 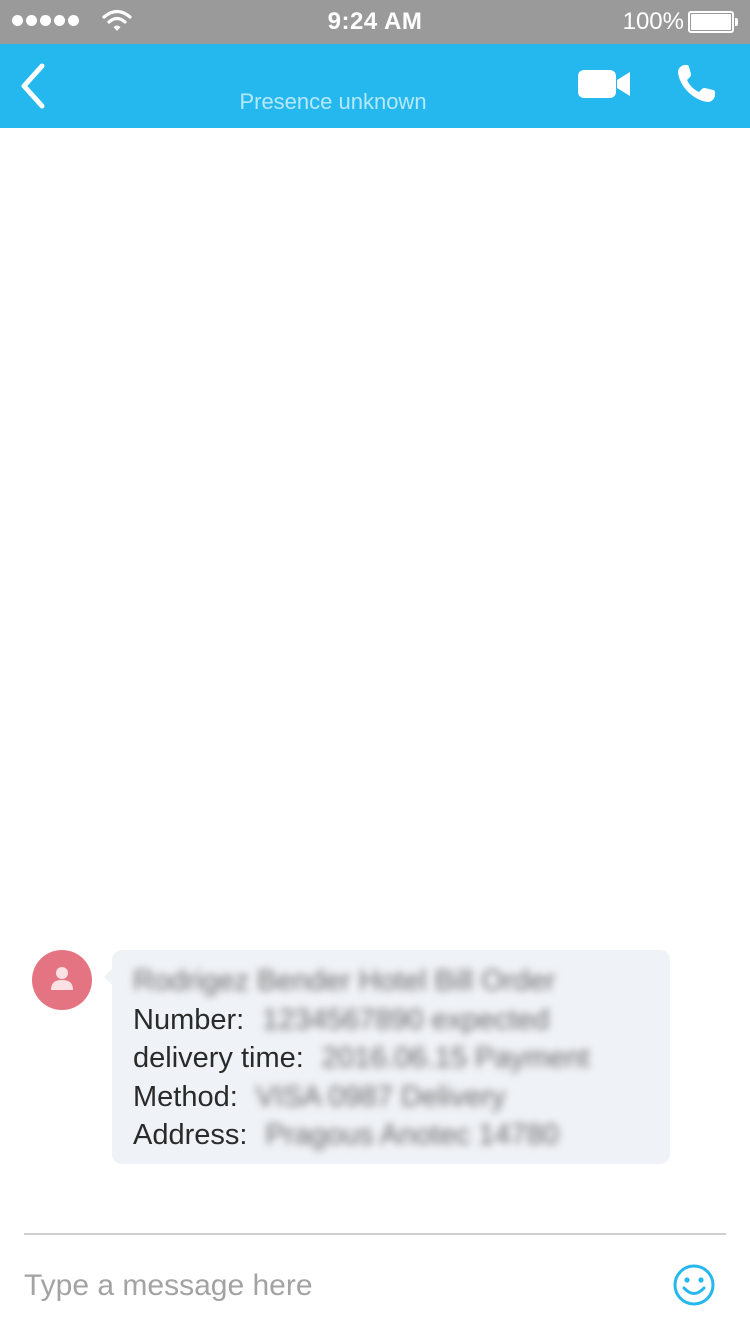 I want to click on message-blurred-text: 2016.06.15 Payment, so click(x=455, y=1058).